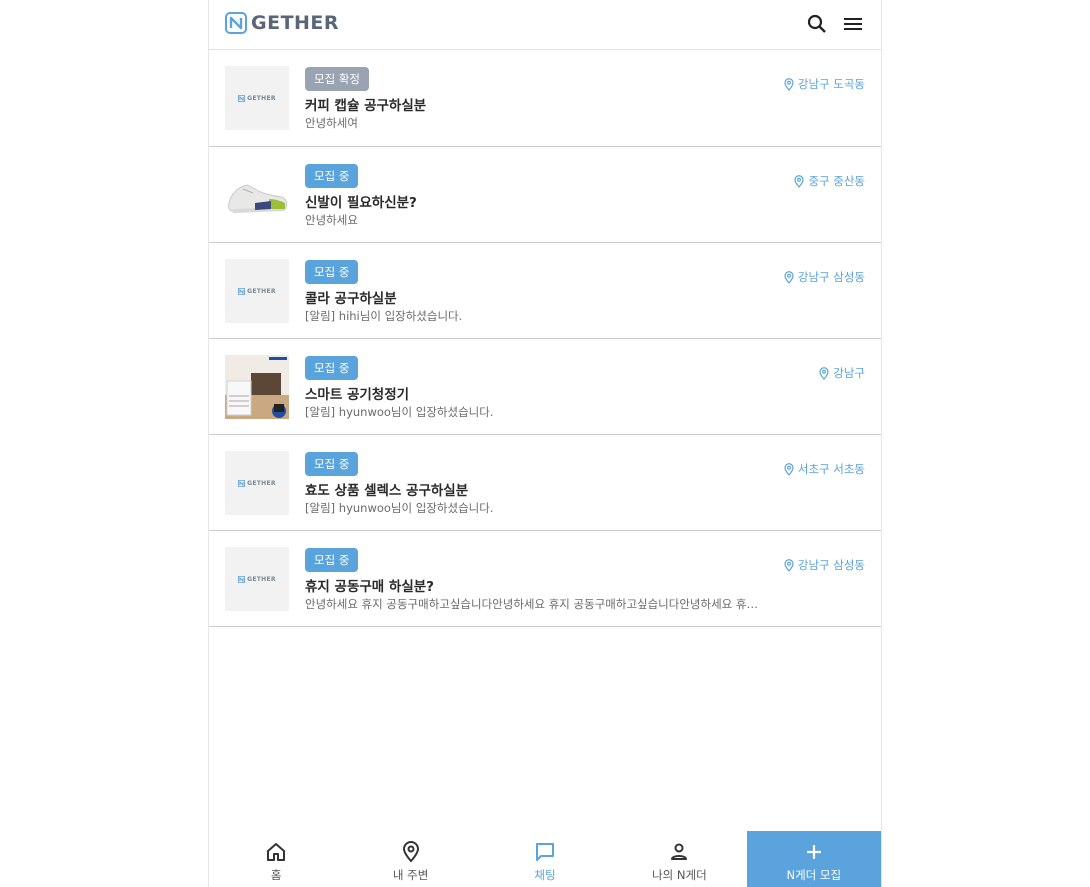 This screenshot has height=887, width=1090. I want to click on last-message: 안녕하세여, so click(331, 123).